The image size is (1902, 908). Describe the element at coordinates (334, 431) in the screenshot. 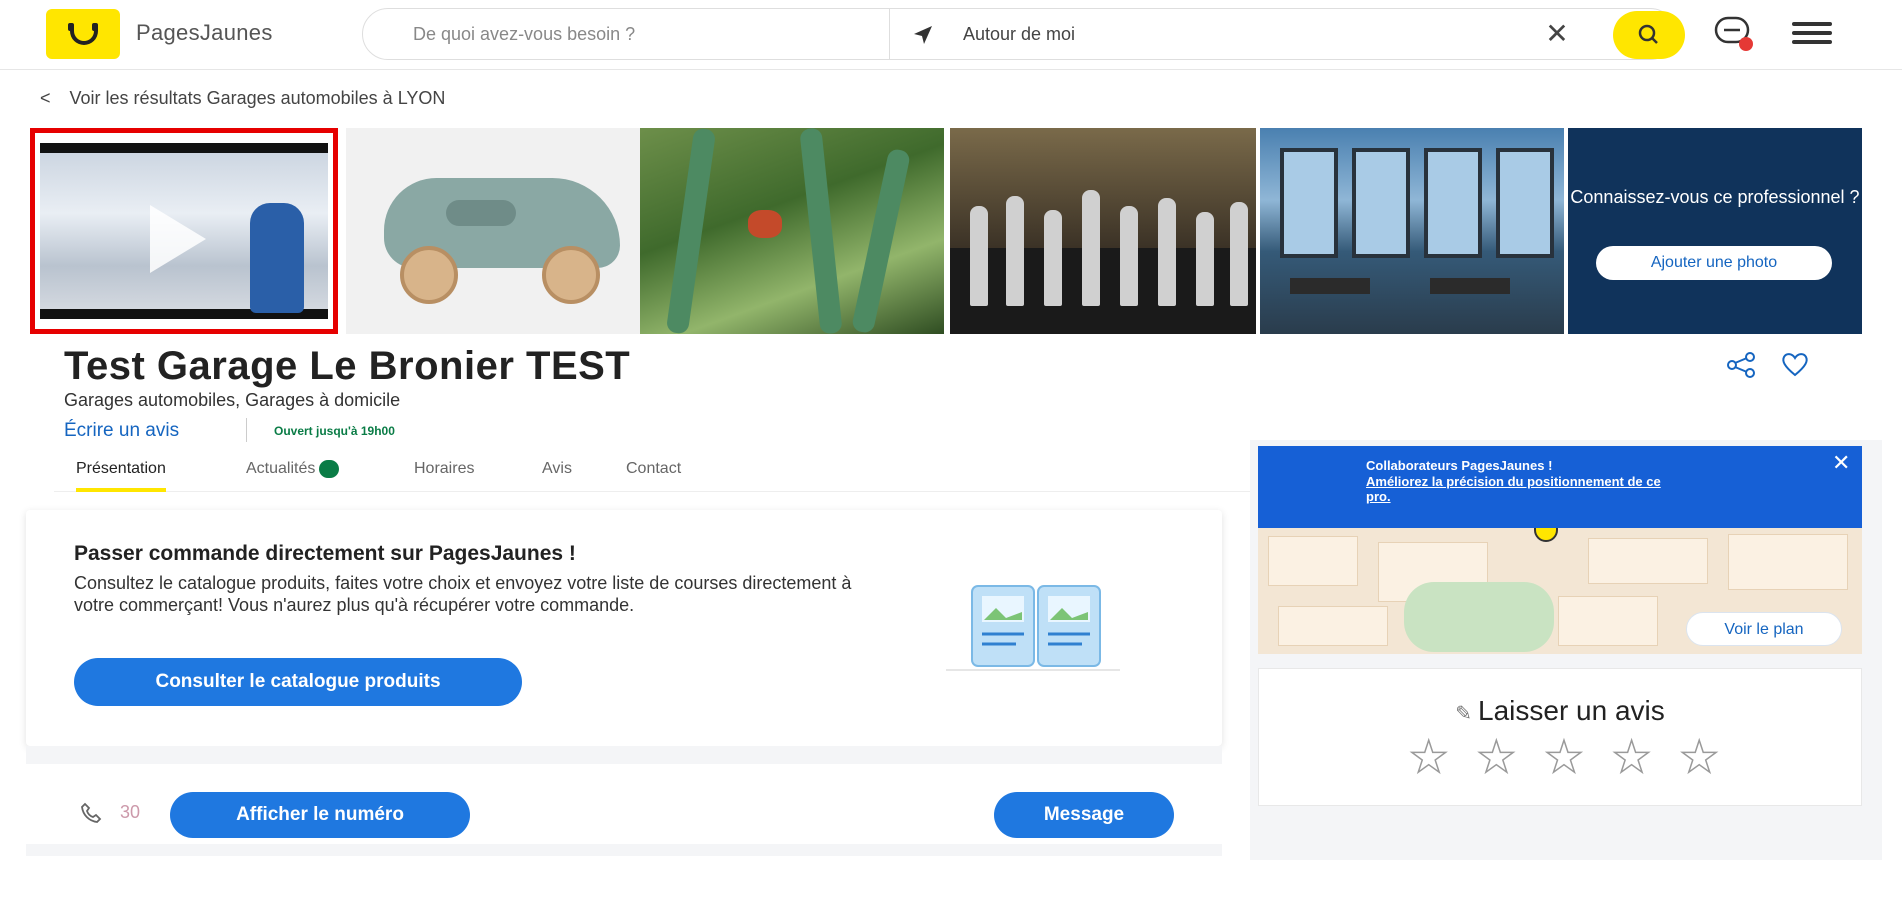

I see `opening-status: Ouvert jusqu'à 19h00` at that location.